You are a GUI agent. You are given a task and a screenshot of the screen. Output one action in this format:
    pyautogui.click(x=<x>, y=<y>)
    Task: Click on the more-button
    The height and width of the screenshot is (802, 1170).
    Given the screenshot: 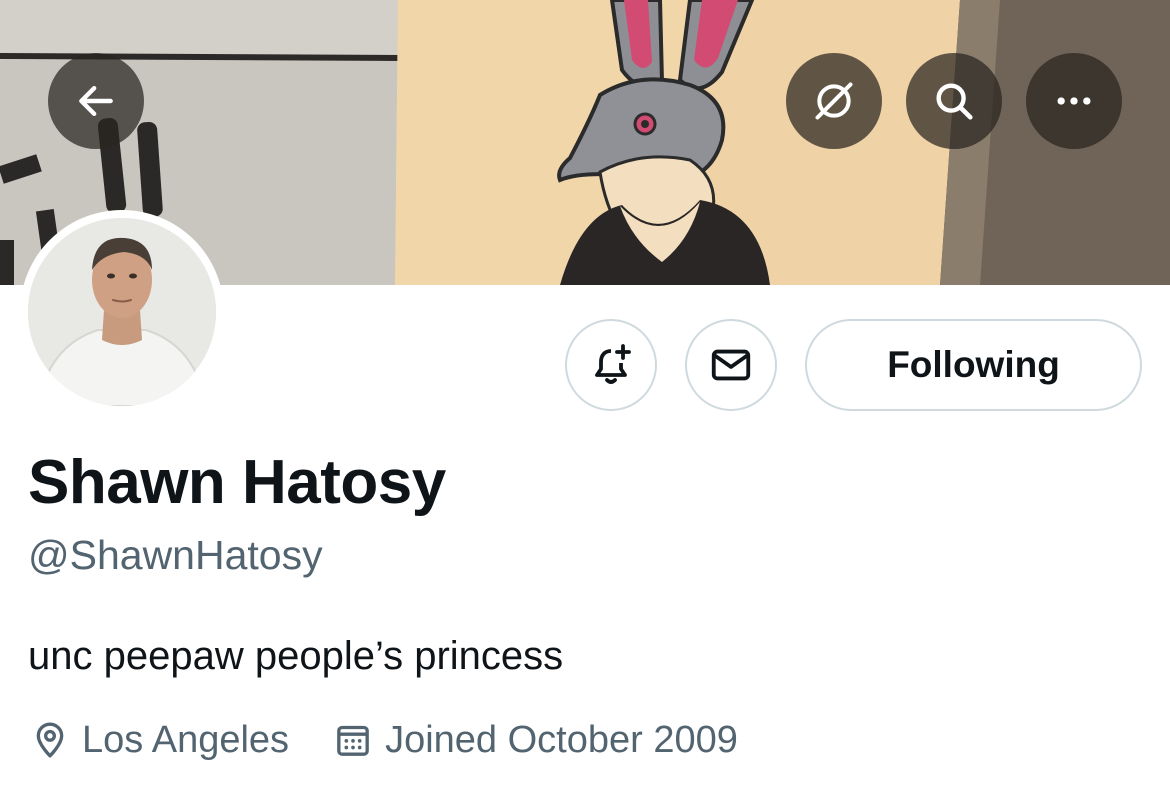 What is the action you would take?
    pyautogui.click(x=1074, y=101)
    